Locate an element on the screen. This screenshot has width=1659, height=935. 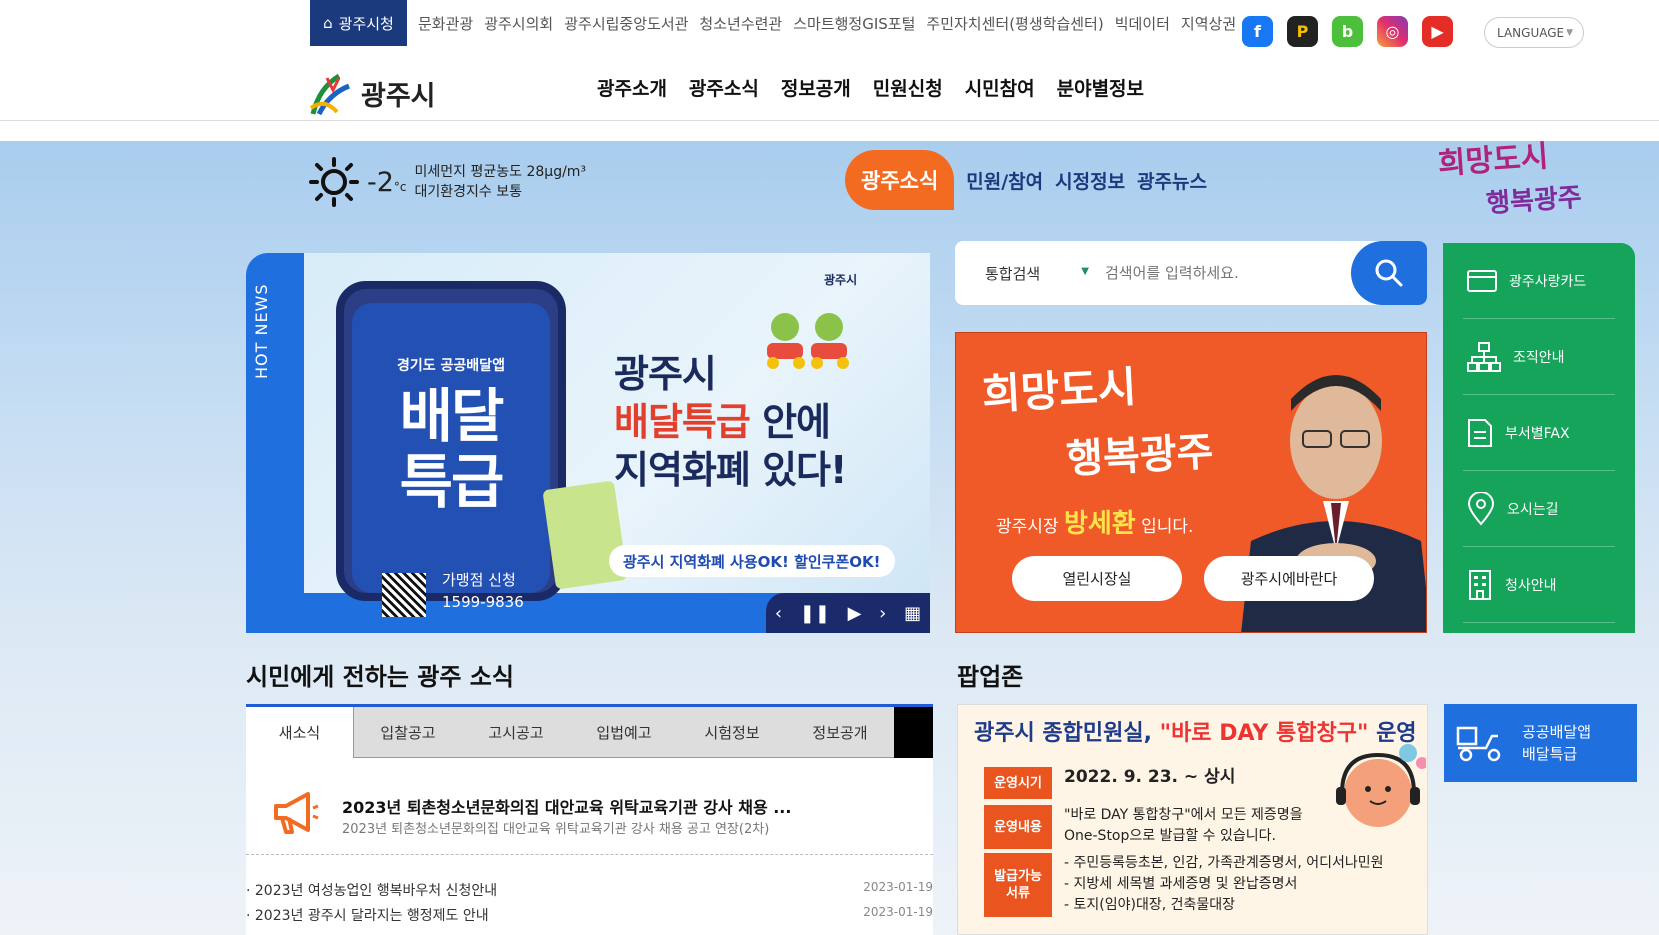
play-icon: ▶ is located at coordinates (855, 613).